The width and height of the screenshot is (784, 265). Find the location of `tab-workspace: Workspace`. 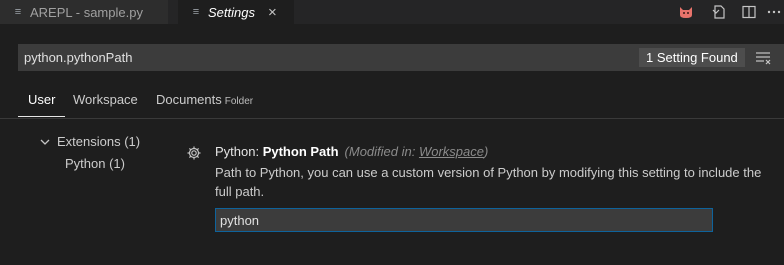

tab-workspace: Workspace is located at coordinates (105, 99).